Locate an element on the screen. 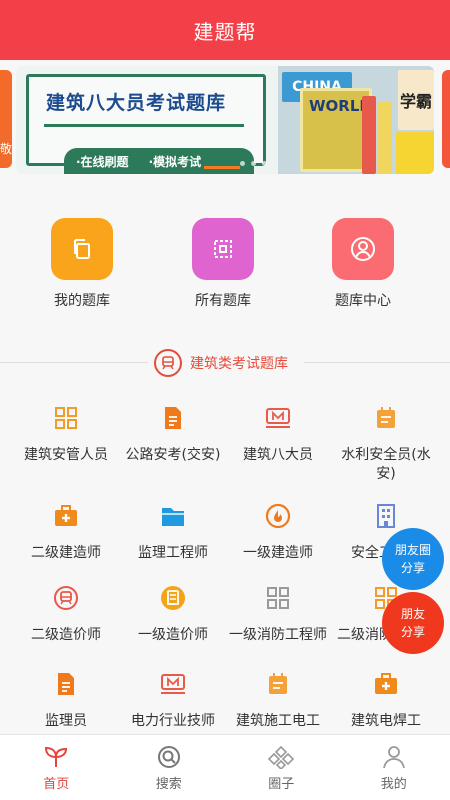 The width and height of the screenshot is (450, 800). exam-label: 水利安全员(水安) is located at coordinates (386, 464).